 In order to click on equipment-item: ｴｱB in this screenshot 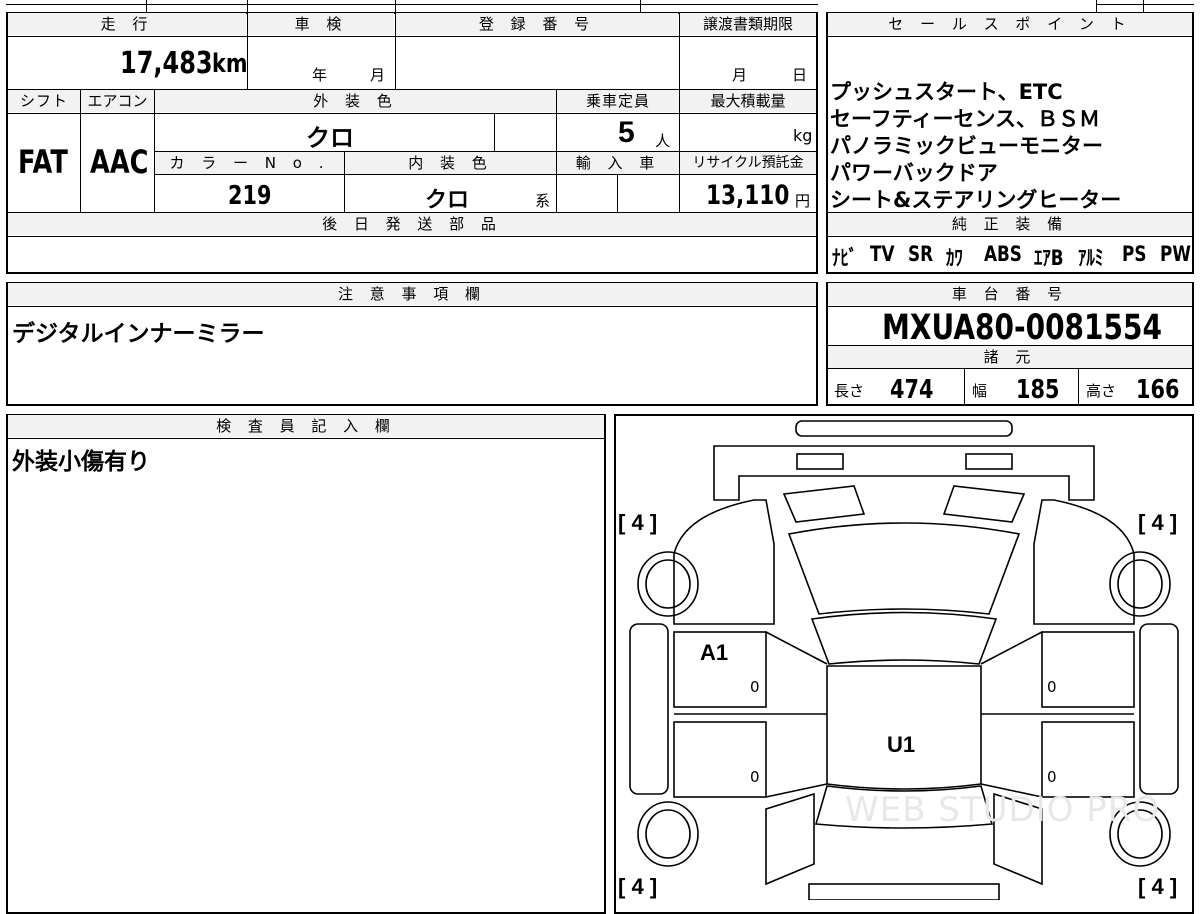, I will do `click(1049, 258)`.